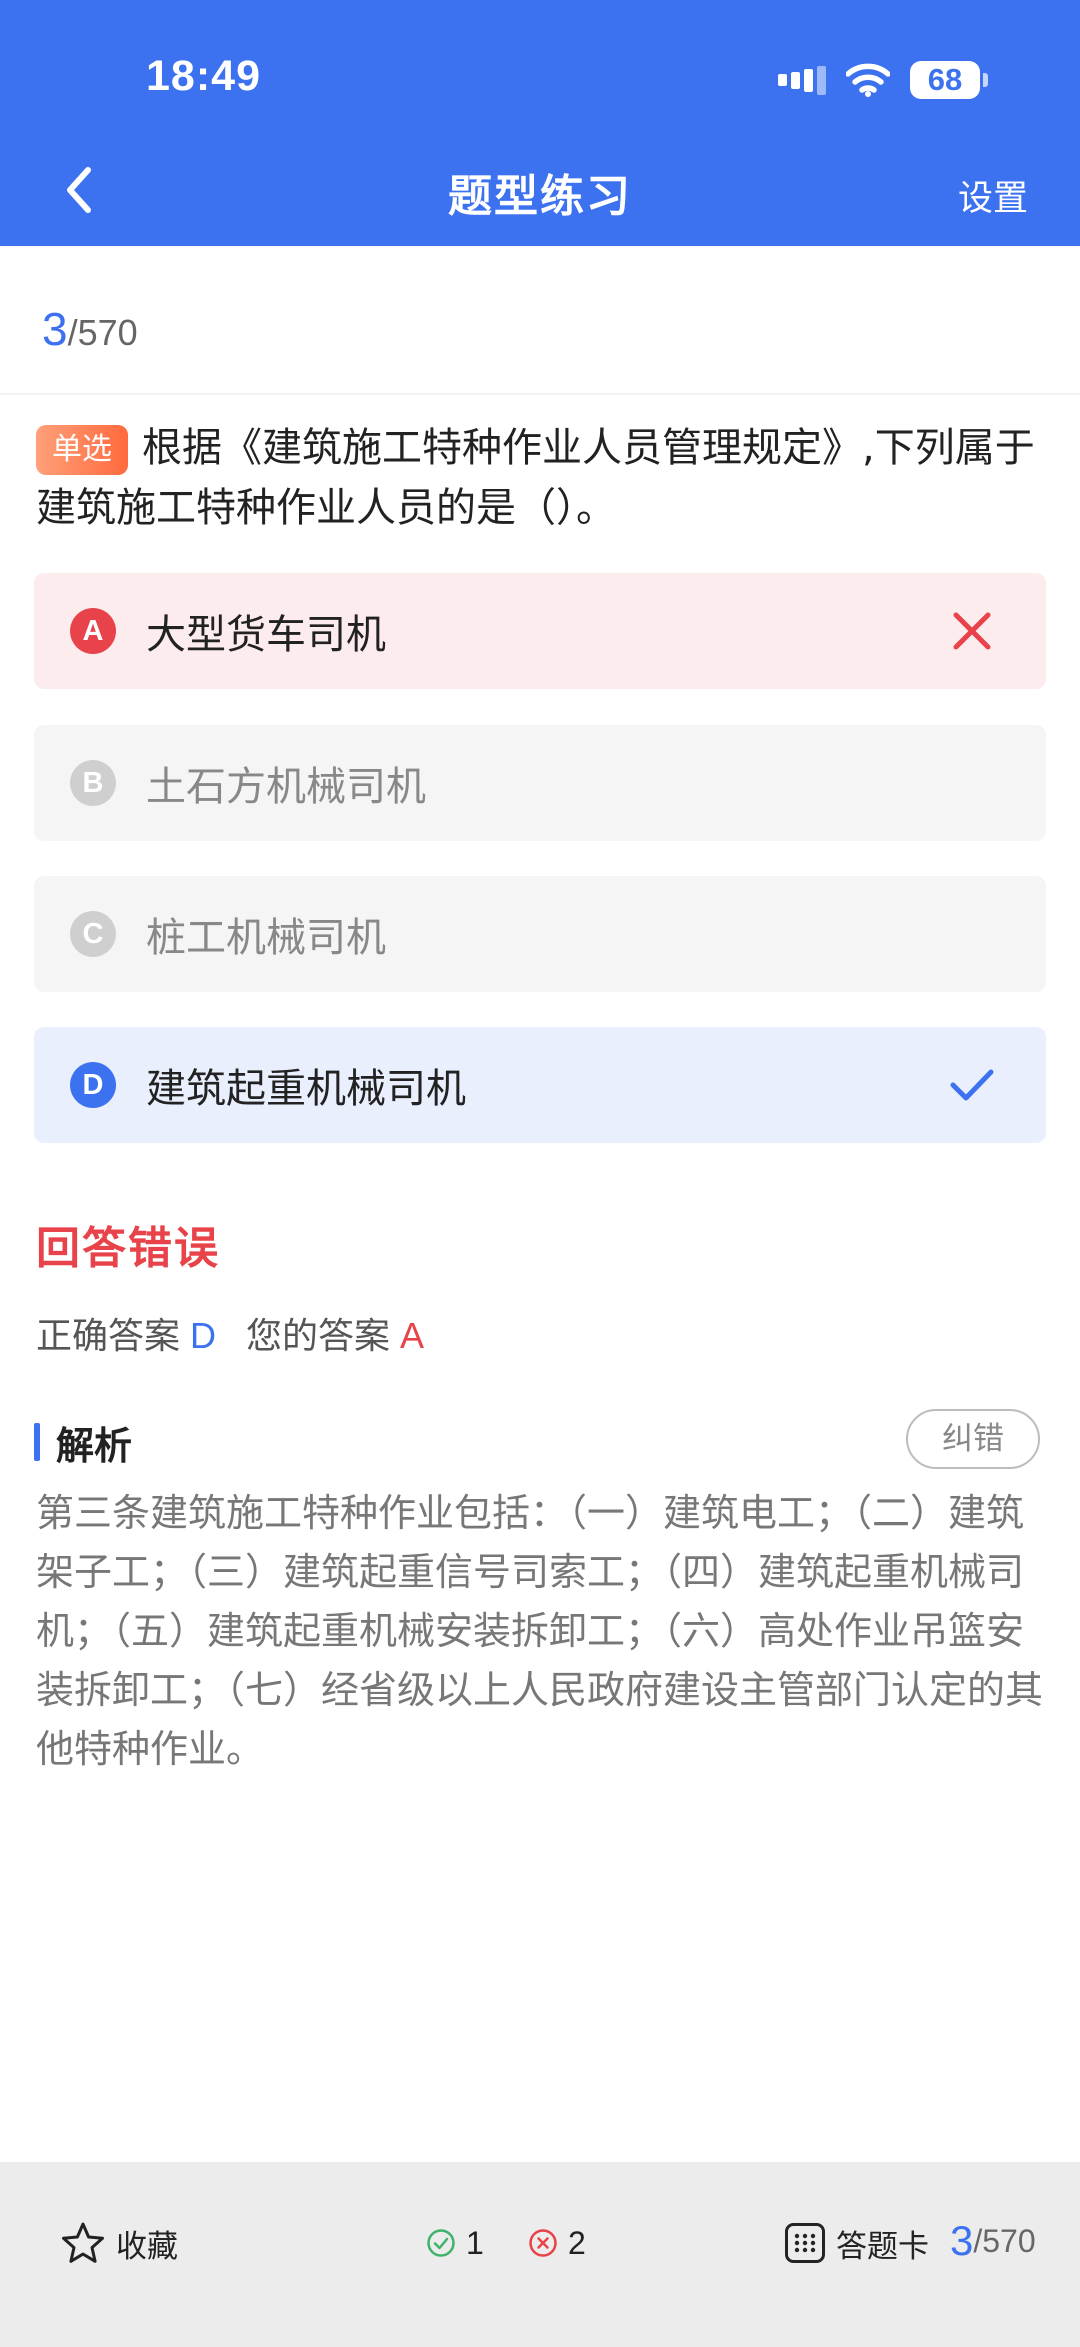  What do you see at coordinates (230, 1333) in the screenshot?
I see `answer-summary: 正确答案 D 您的答案 A` at bounding box center [230, 1333].